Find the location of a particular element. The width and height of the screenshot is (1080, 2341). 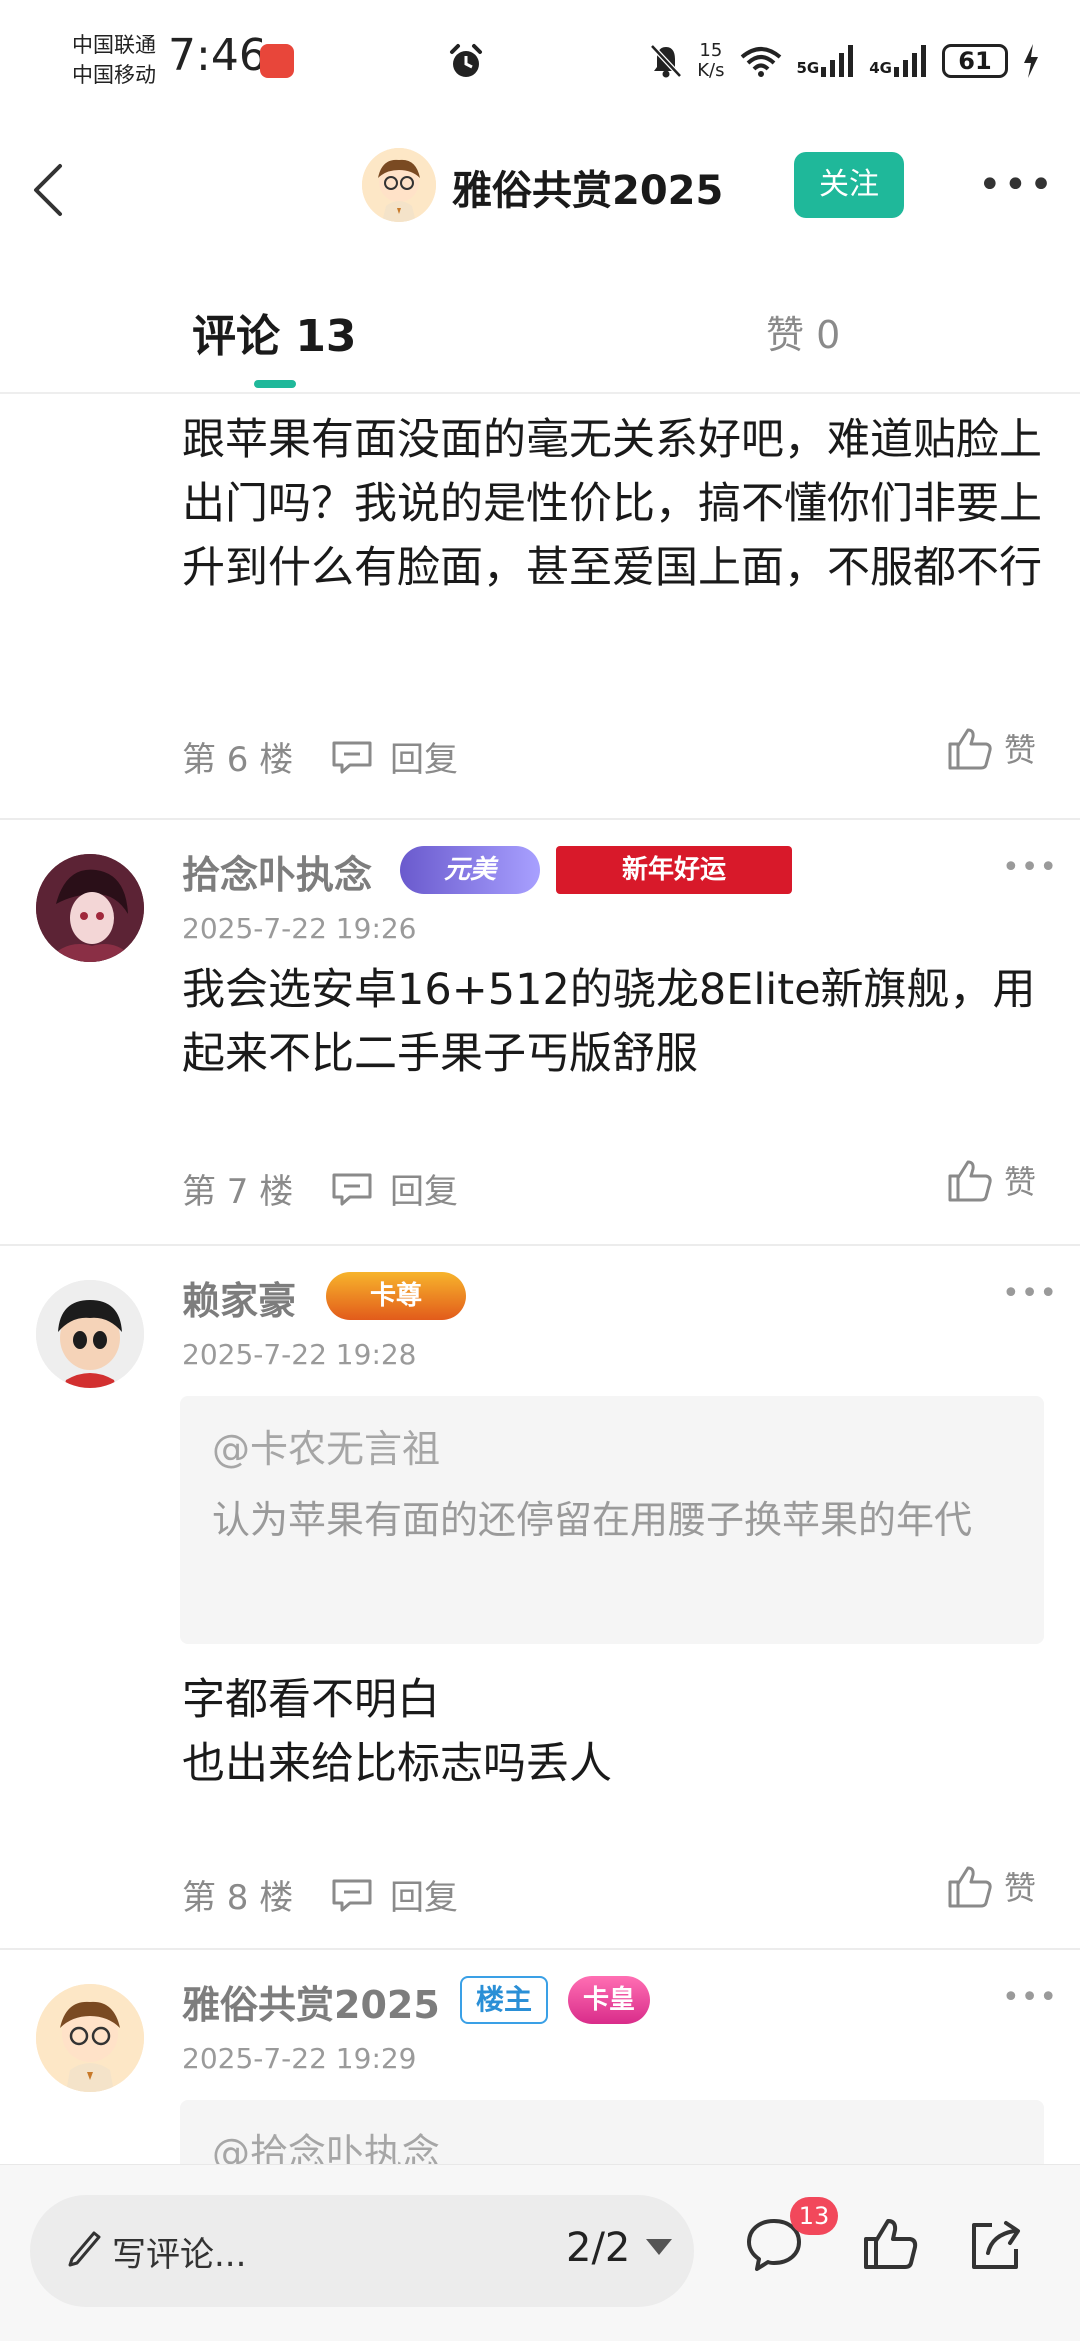

username: 赖家豪 is located at coordinates (239, 1297).